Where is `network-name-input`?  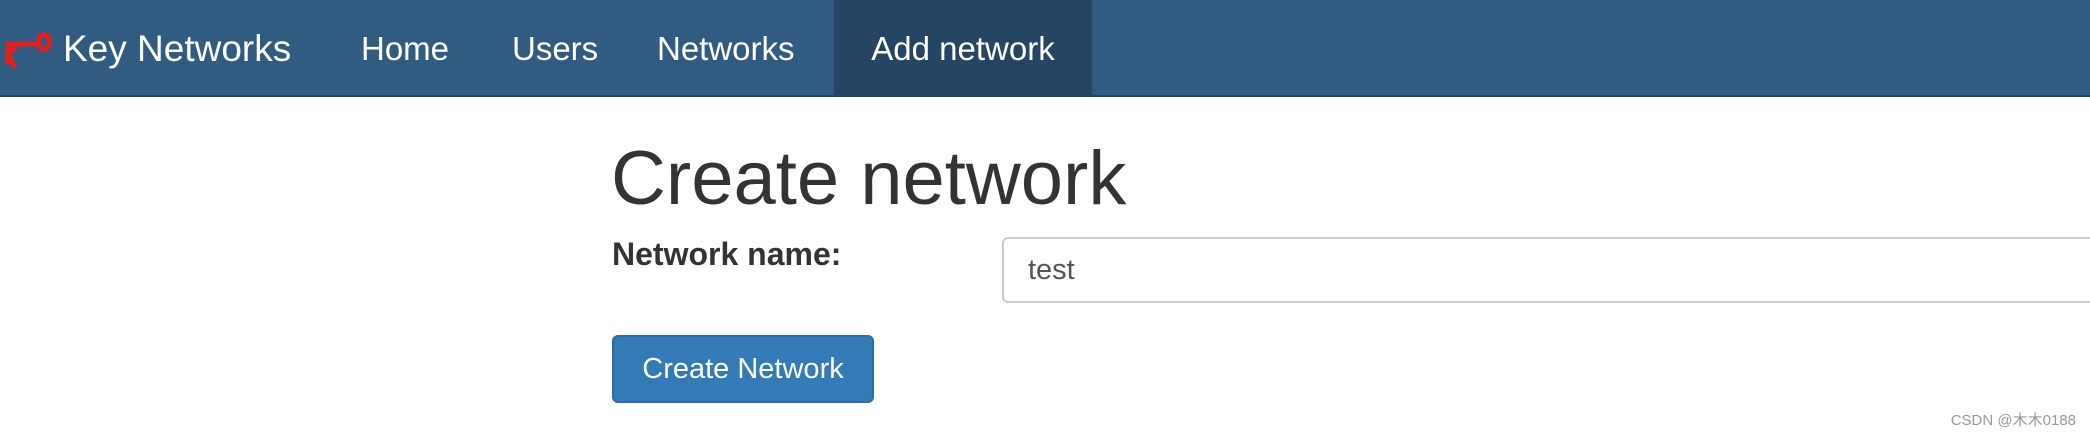
network-name-input is located at coordinates (1546, 270).